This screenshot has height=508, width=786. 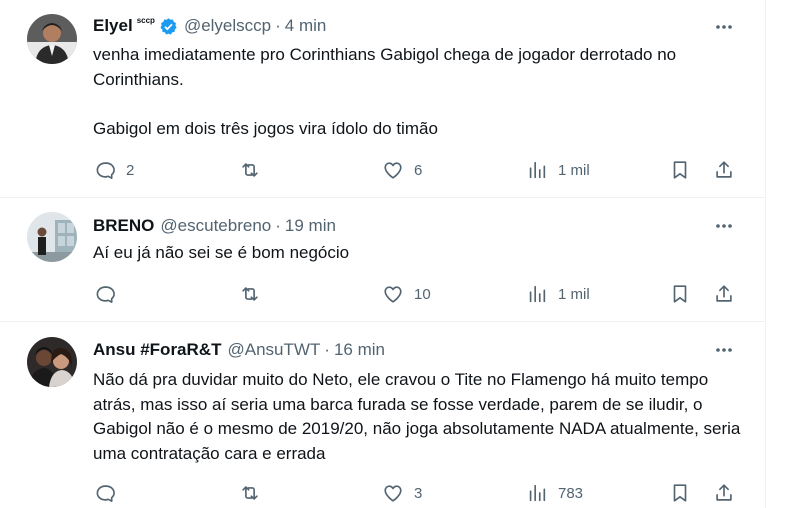 What do you see at coordinates (113, 26) in the screenshot?
I see `display-name: Elyel` at bounding box center [113, 26].